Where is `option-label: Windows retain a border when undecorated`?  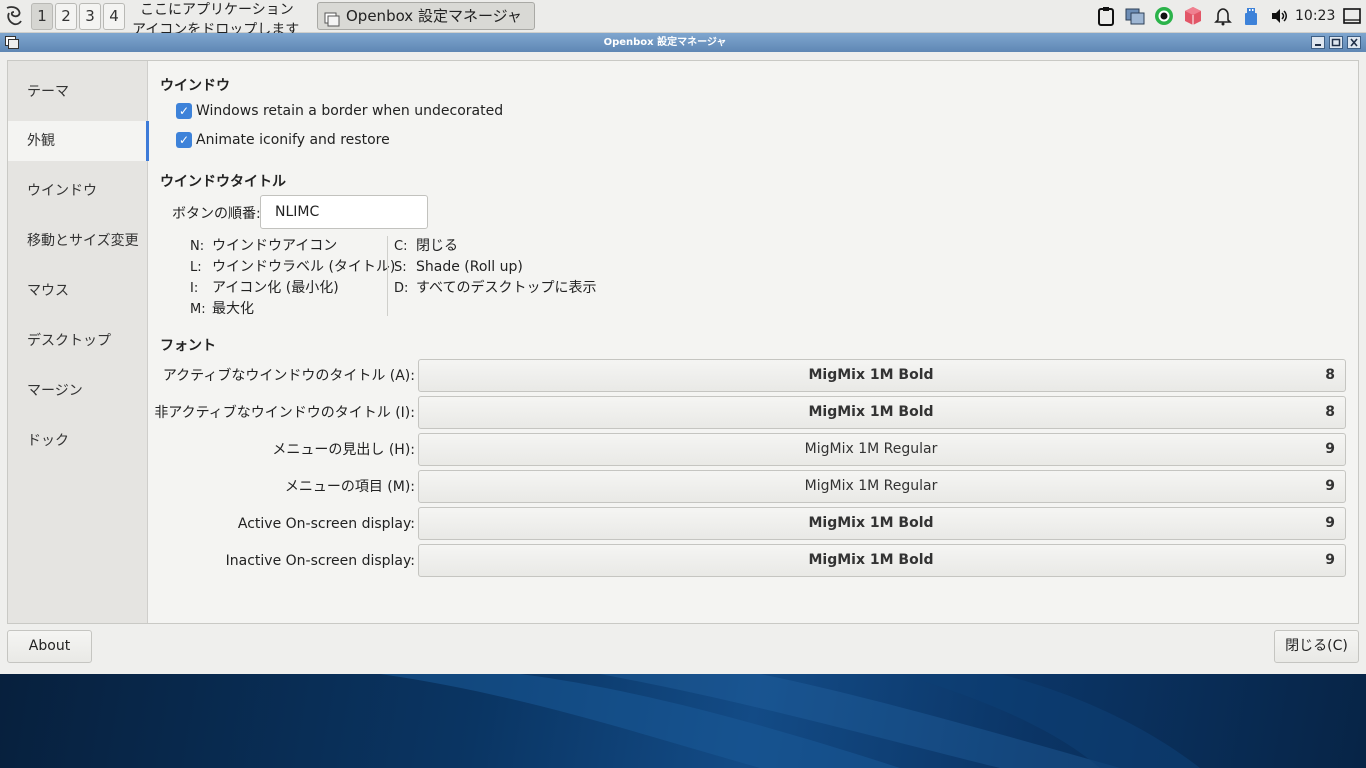
option-label: Windows retain a border when undecorated is located at coordinates (350, 111).